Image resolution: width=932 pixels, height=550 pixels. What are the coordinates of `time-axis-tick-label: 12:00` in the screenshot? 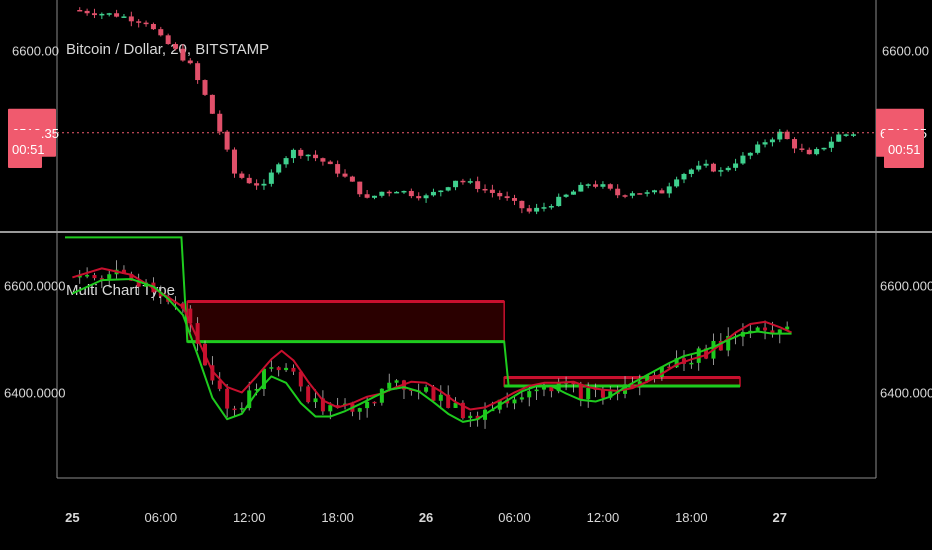 It's located at (603, 517).